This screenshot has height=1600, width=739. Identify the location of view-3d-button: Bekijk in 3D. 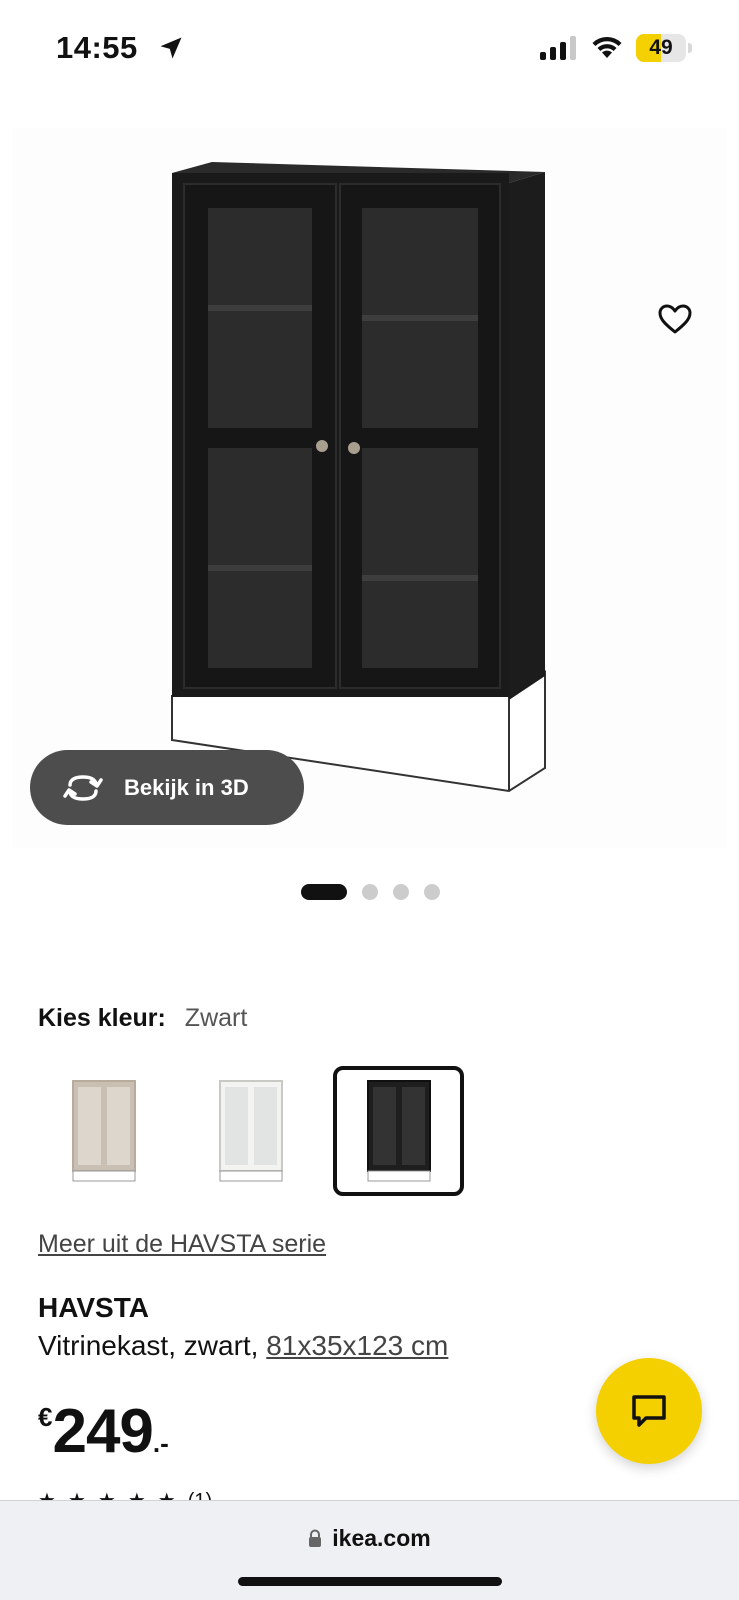
(167, 787).